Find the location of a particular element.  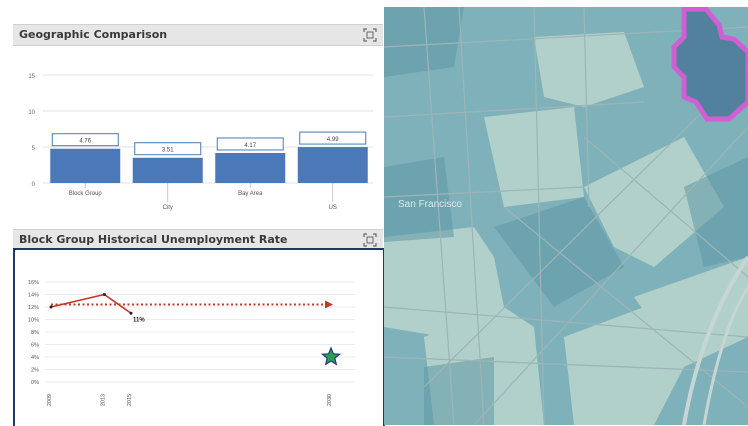

y-tick-label: 4% is located at coordinates (35, 358).